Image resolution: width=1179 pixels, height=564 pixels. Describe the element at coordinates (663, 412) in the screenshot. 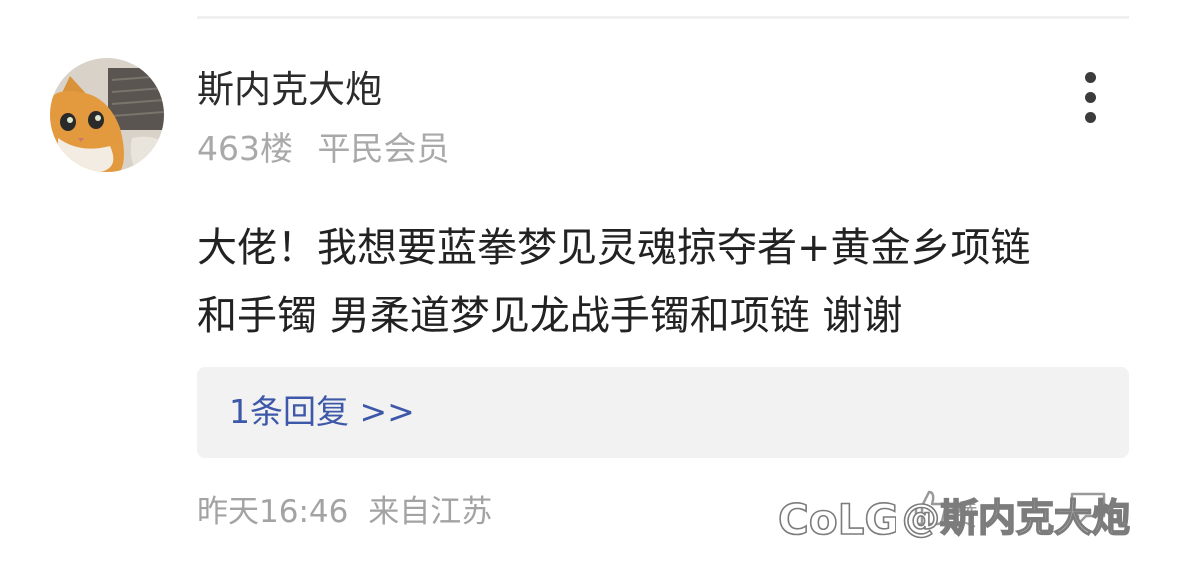

I see `replies-box: 1条回复 >>` at that location.